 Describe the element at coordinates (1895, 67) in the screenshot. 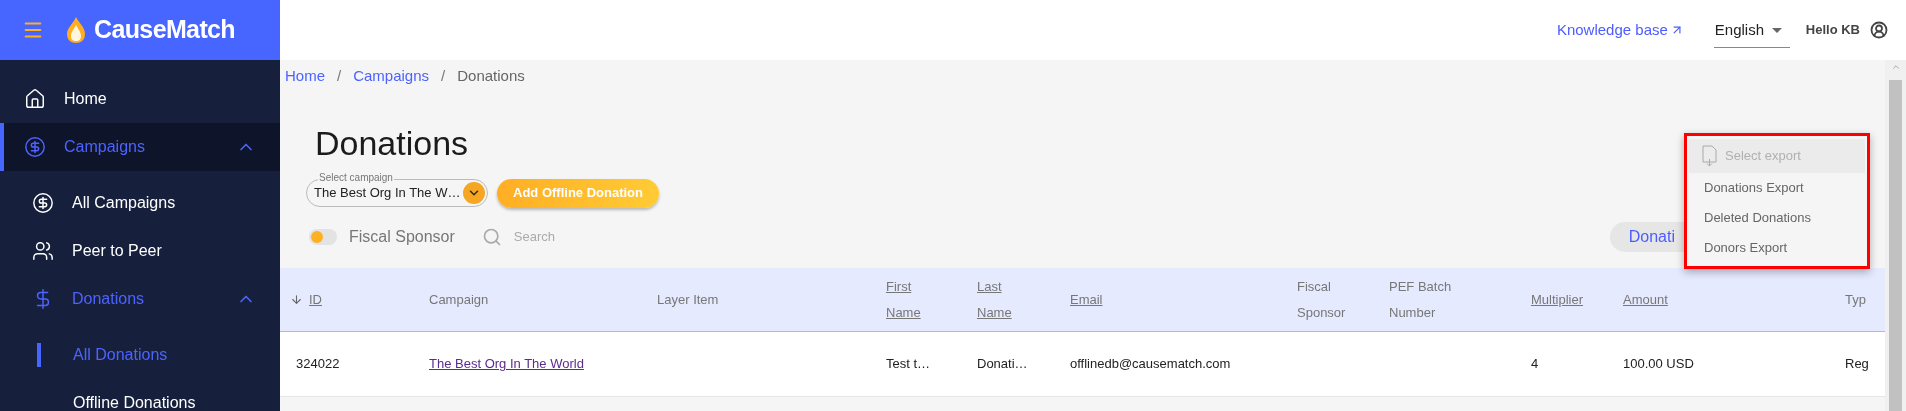

I see `scroll-up-icon` at that location.